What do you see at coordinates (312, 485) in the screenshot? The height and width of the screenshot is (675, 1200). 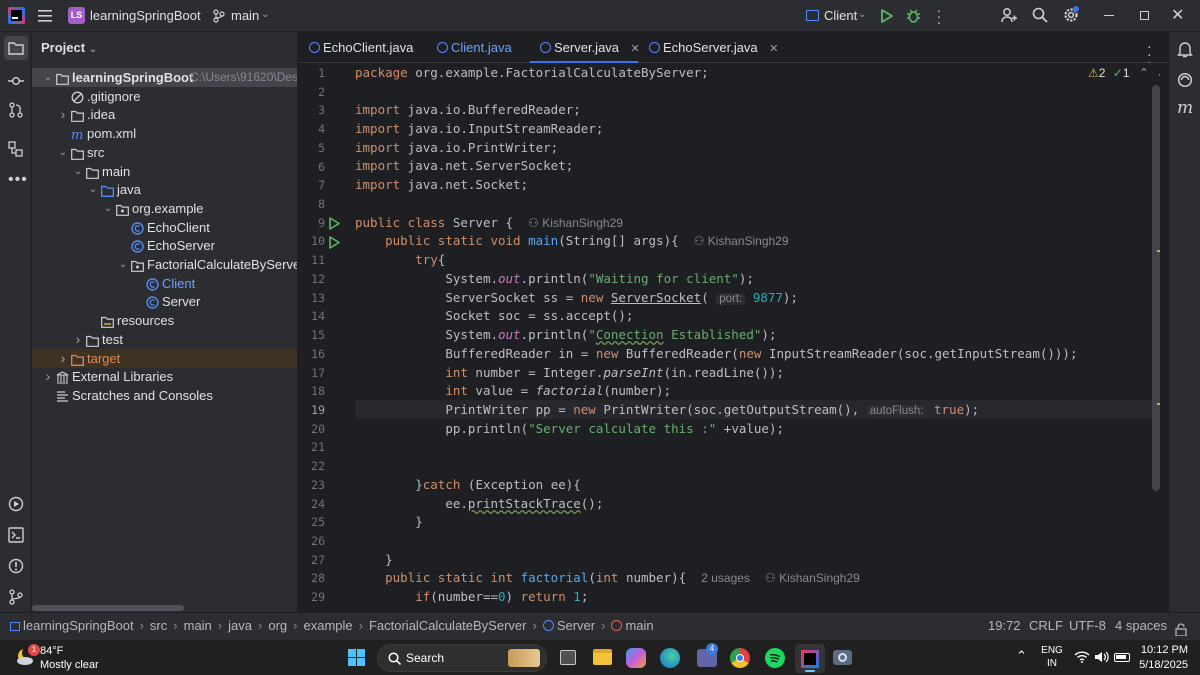 I see `line-number: 23` at bounding box center [312, 485].